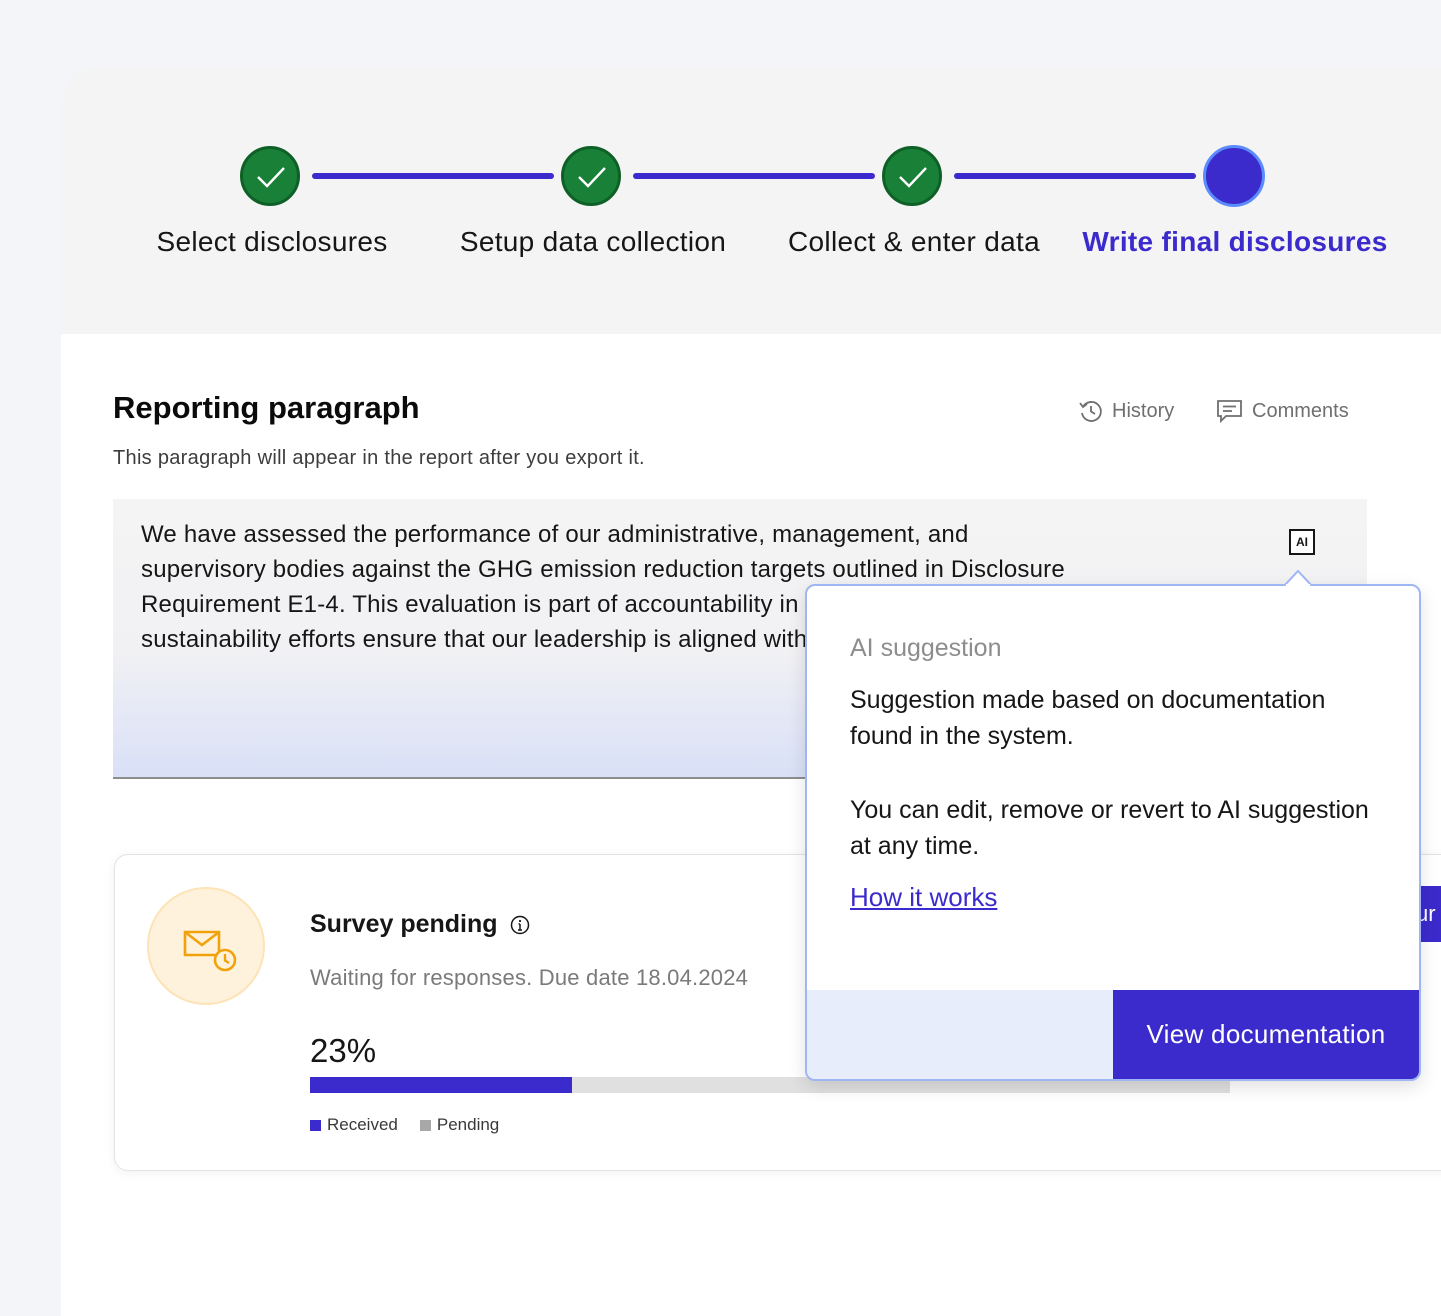 This screenshot has width=1441, height=1316. I want to click on legend-received-label: Received, so click(362, 1124).